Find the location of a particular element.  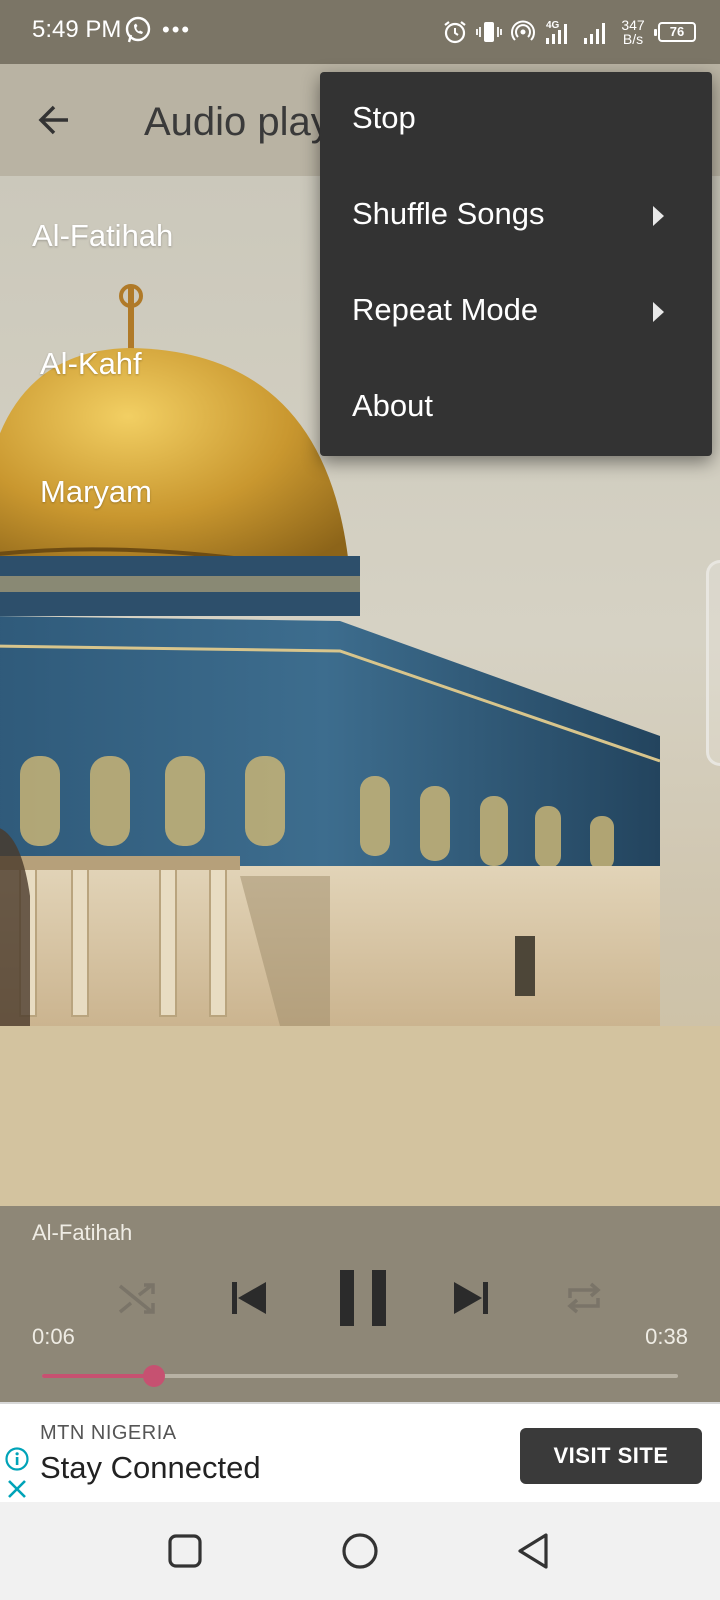

close-icon is located at coordinates (17, 1489).